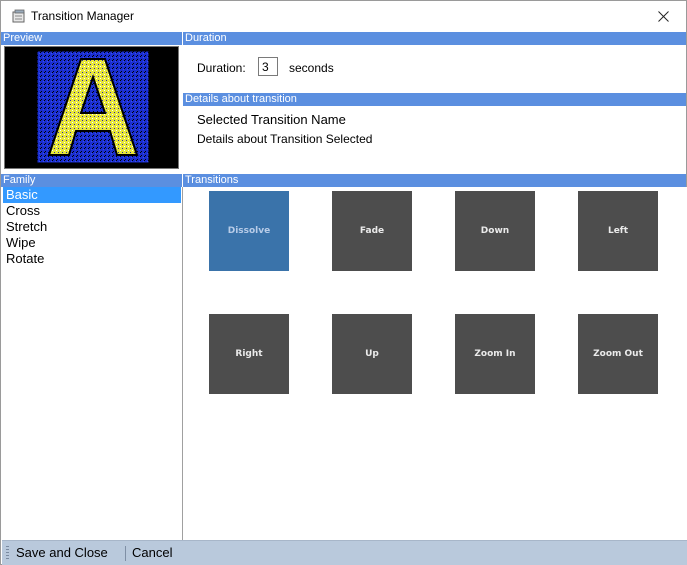  Describe the element at coordinates (152, 552) in the screenshot. I see `cancel-button: Cancel` at that location.